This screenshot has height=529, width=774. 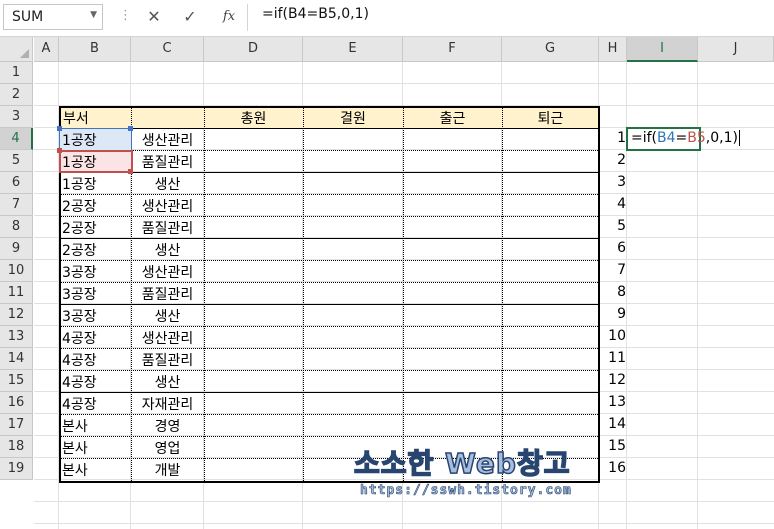 I want to click on column-header-e: E, so click(x=353, y=49).